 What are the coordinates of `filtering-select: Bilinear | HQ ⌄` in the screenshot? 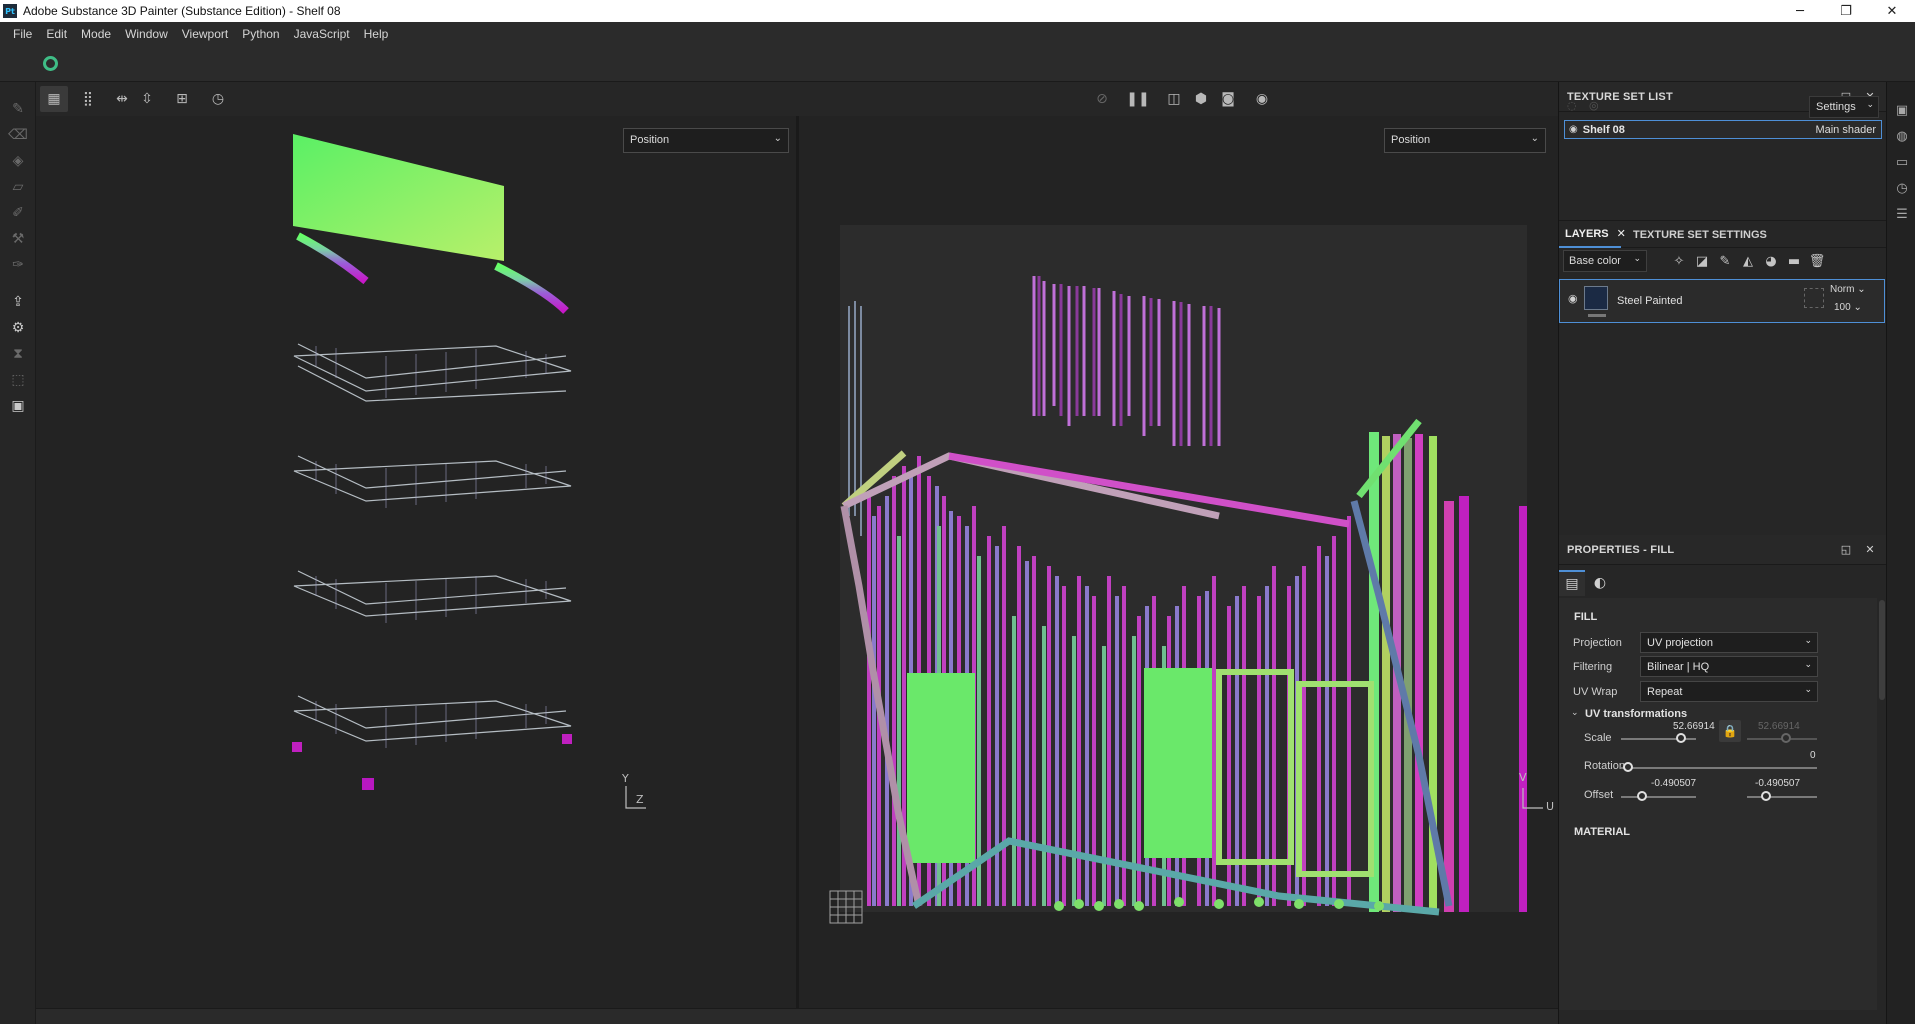 It's located at (1729, 666).